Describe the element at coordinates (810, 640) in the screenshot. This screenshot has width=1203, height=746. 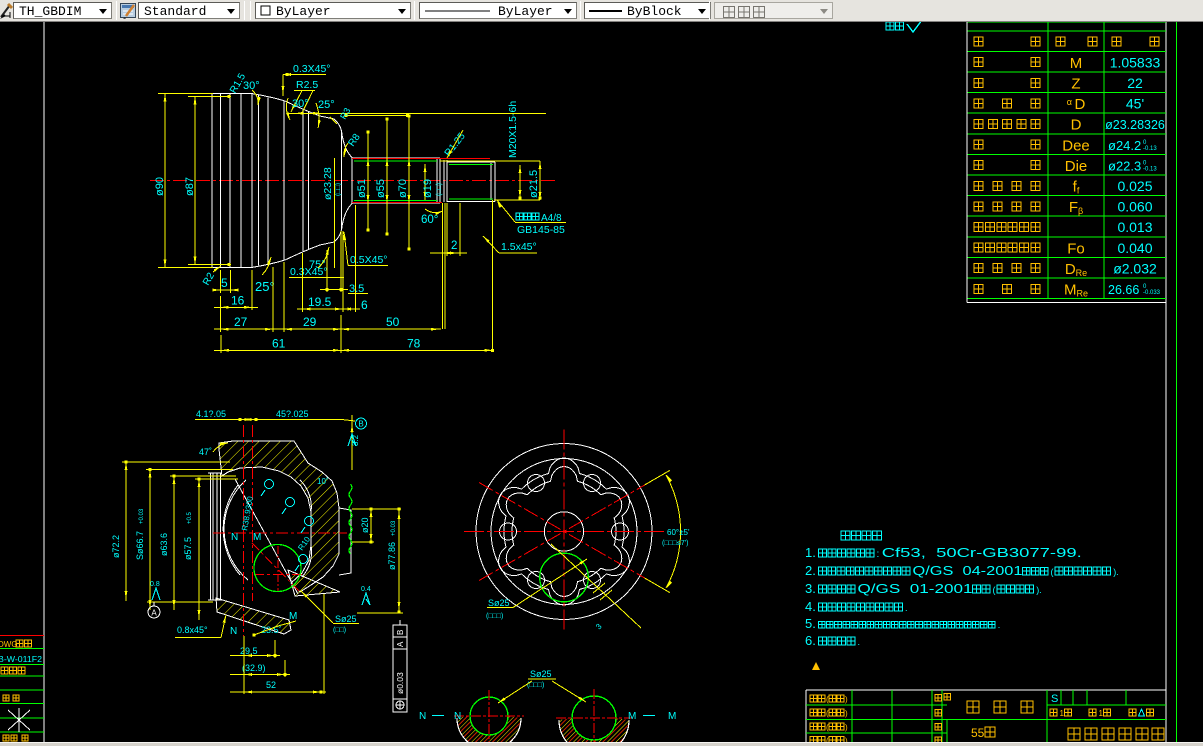
I see `svg-text: 6.` at that location.